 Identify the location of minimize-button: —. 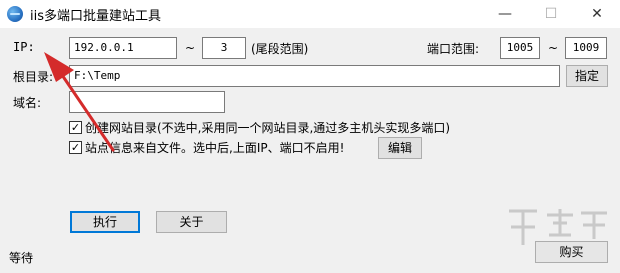
(505, 14).